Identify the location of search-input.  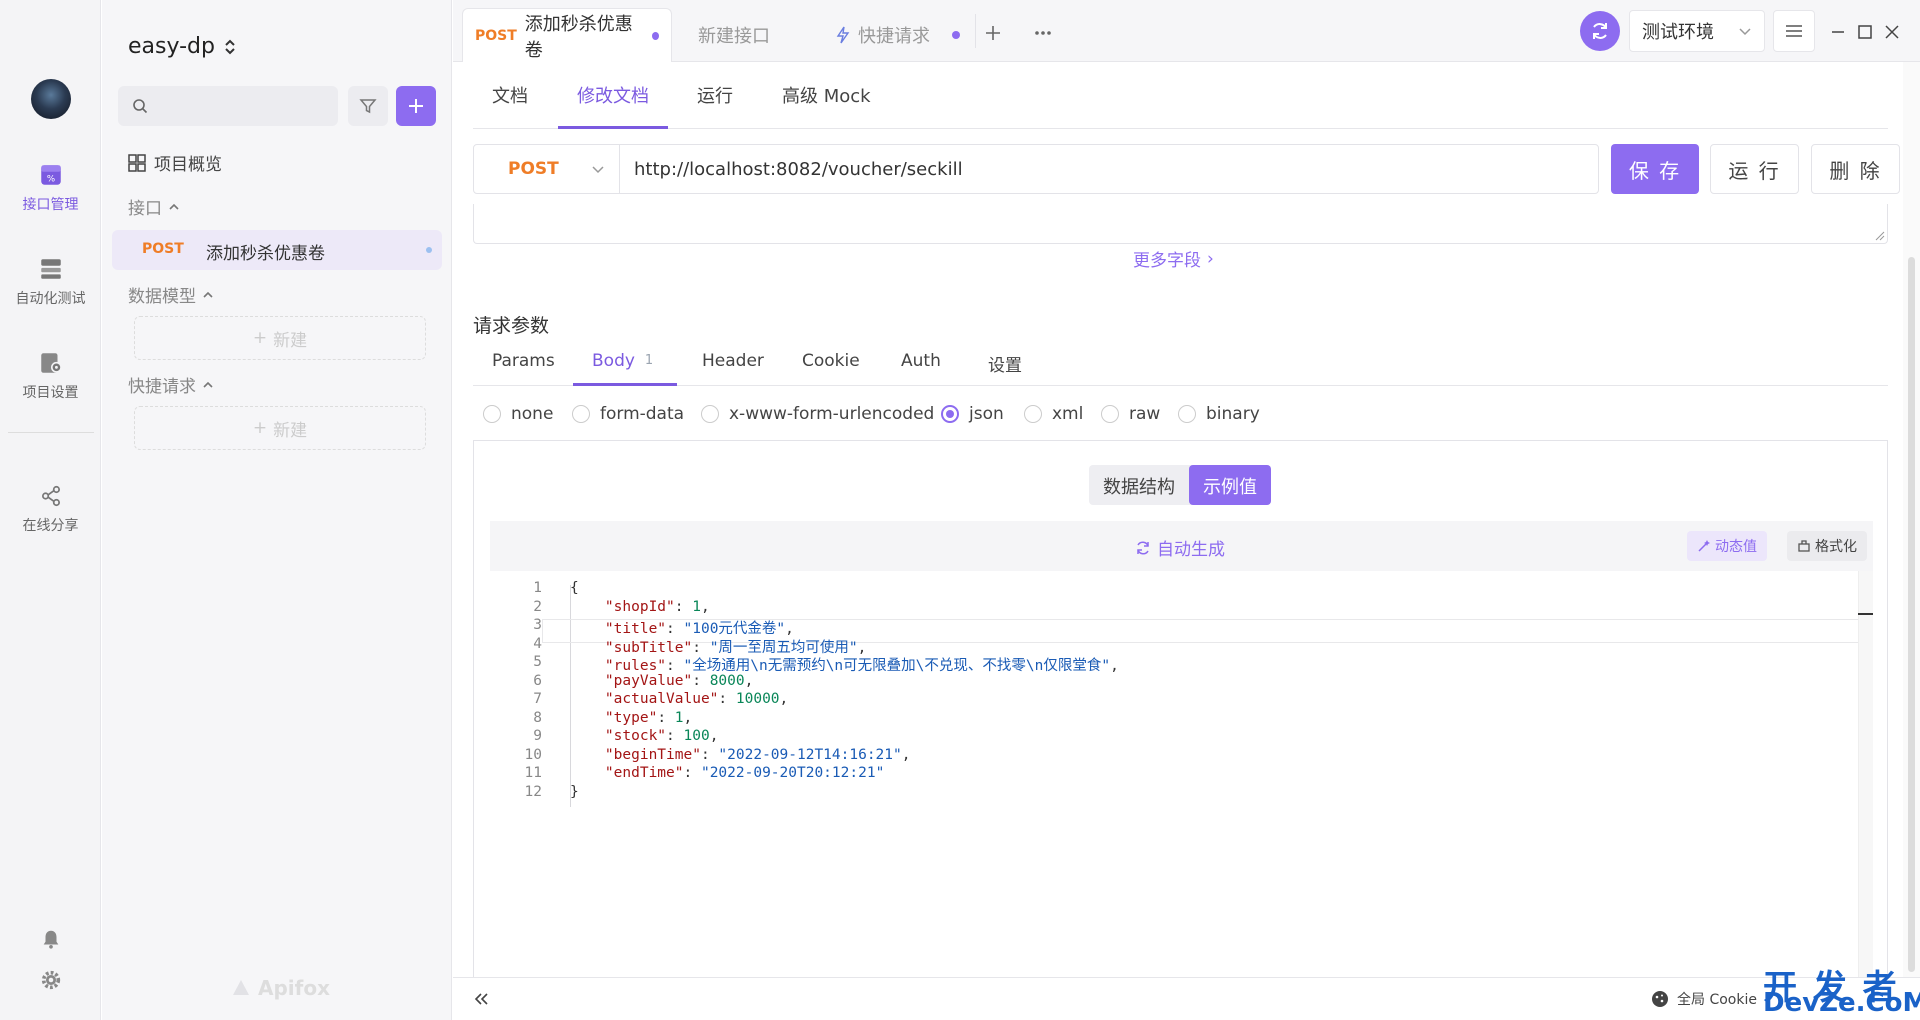
(228, 106).